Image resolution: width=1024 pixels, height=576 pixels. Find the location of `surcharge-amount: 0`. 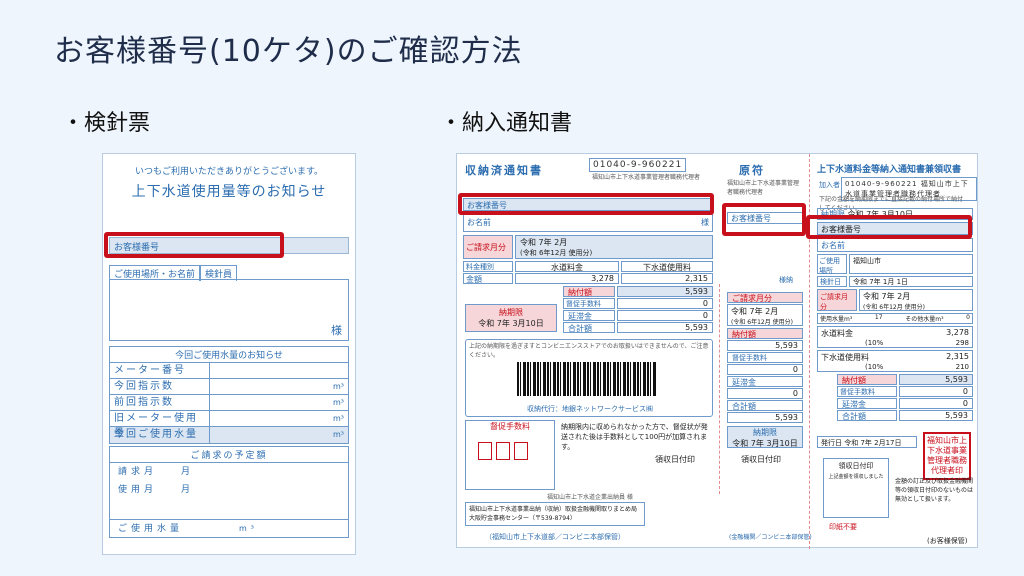

surcharge-amount: 0 is located at coordinates (665, 303).